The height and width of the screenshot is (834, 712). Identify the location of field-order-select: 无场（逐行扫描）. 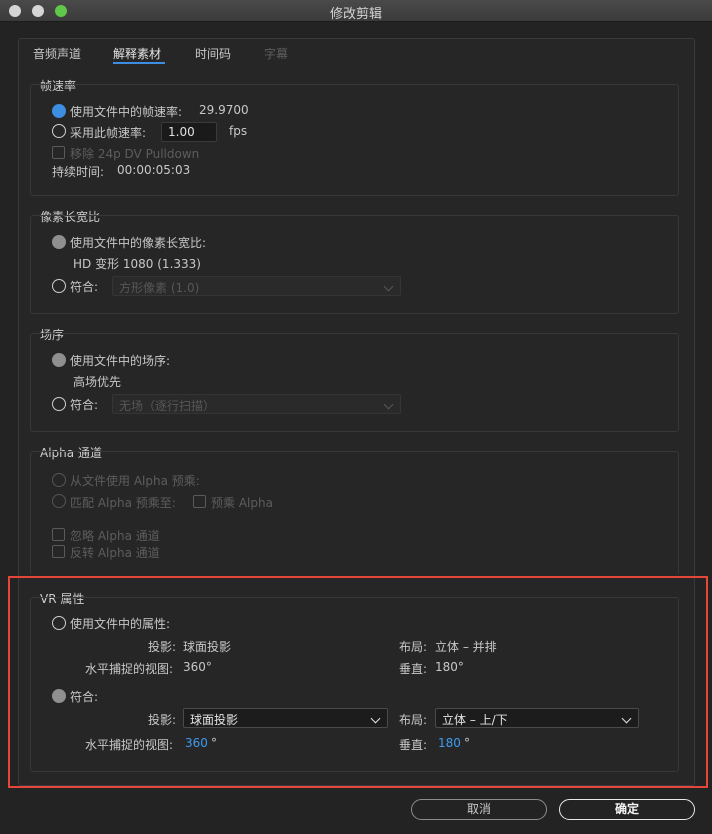
(256, 404).